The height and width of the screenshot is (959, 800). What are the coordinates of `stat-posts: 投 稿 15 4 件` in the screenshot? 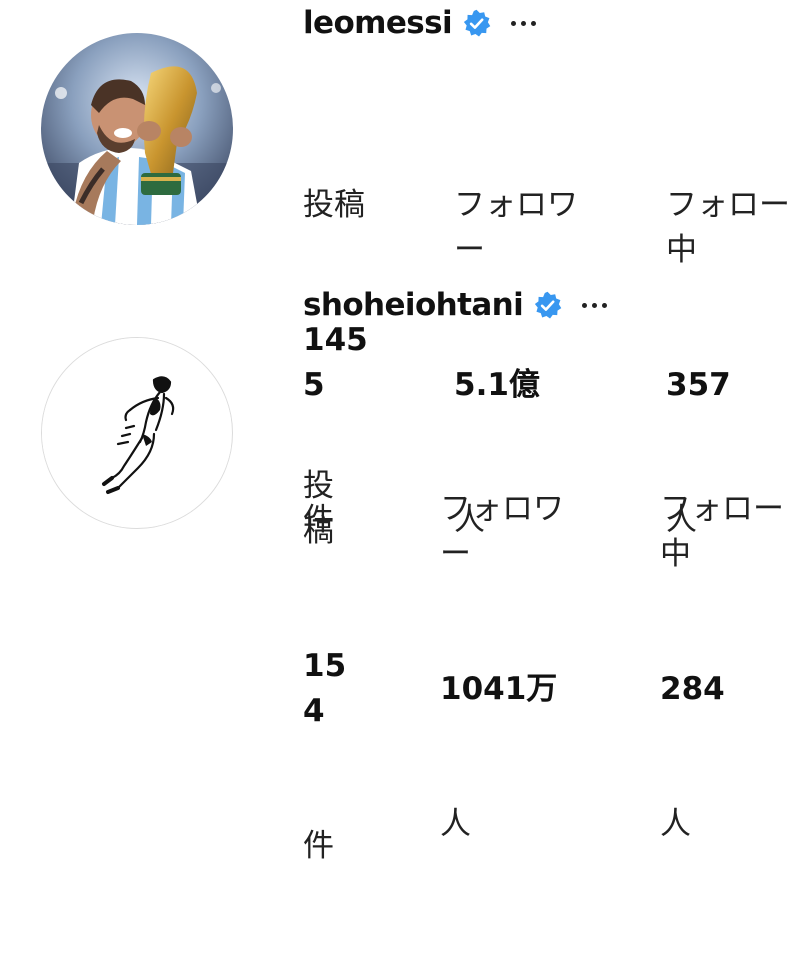 It's located at (324, 666).